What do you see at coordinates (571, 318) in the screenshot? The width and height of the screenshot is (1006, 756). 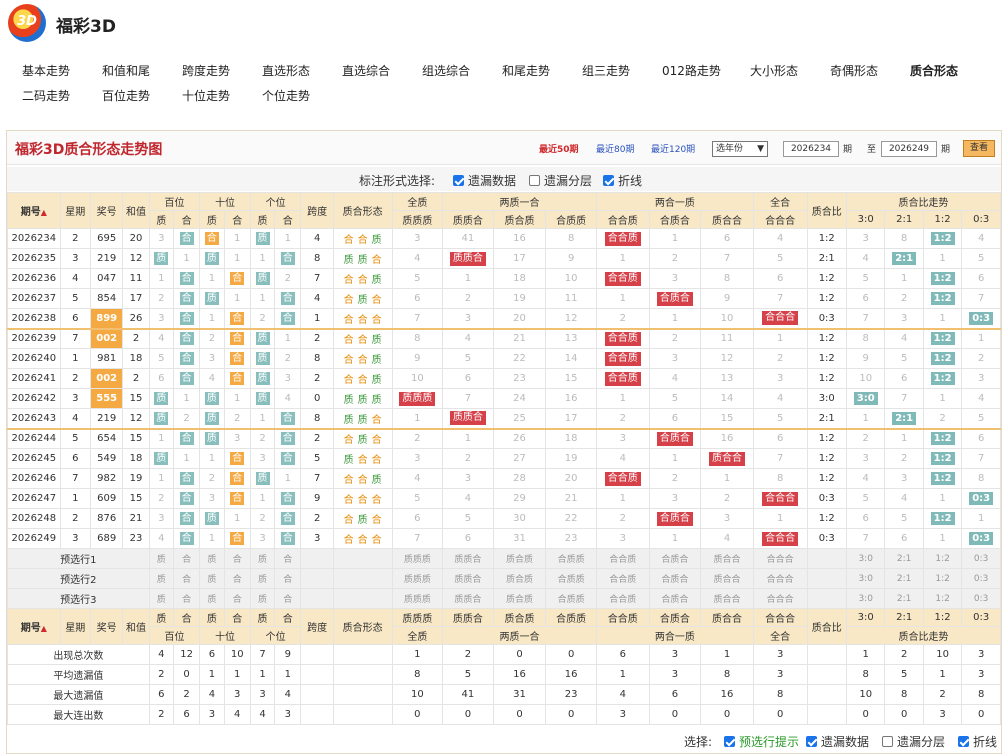 I see `form-missing-cell: 12` at bounding box center [571, 318].